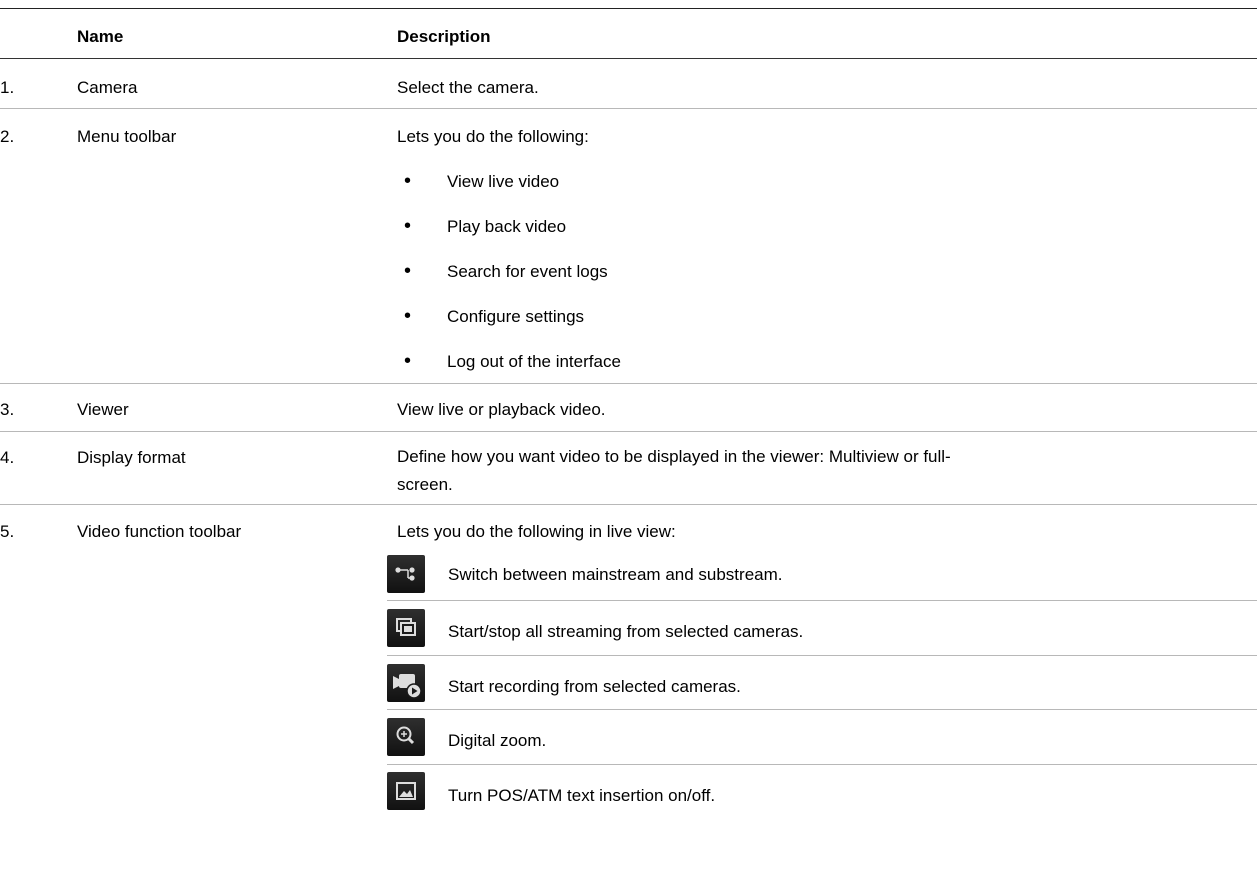  What do you see at coordinates (406, 574) in the screenshot?
I see `stream-switch-icon` at bounding box center [406, 574].